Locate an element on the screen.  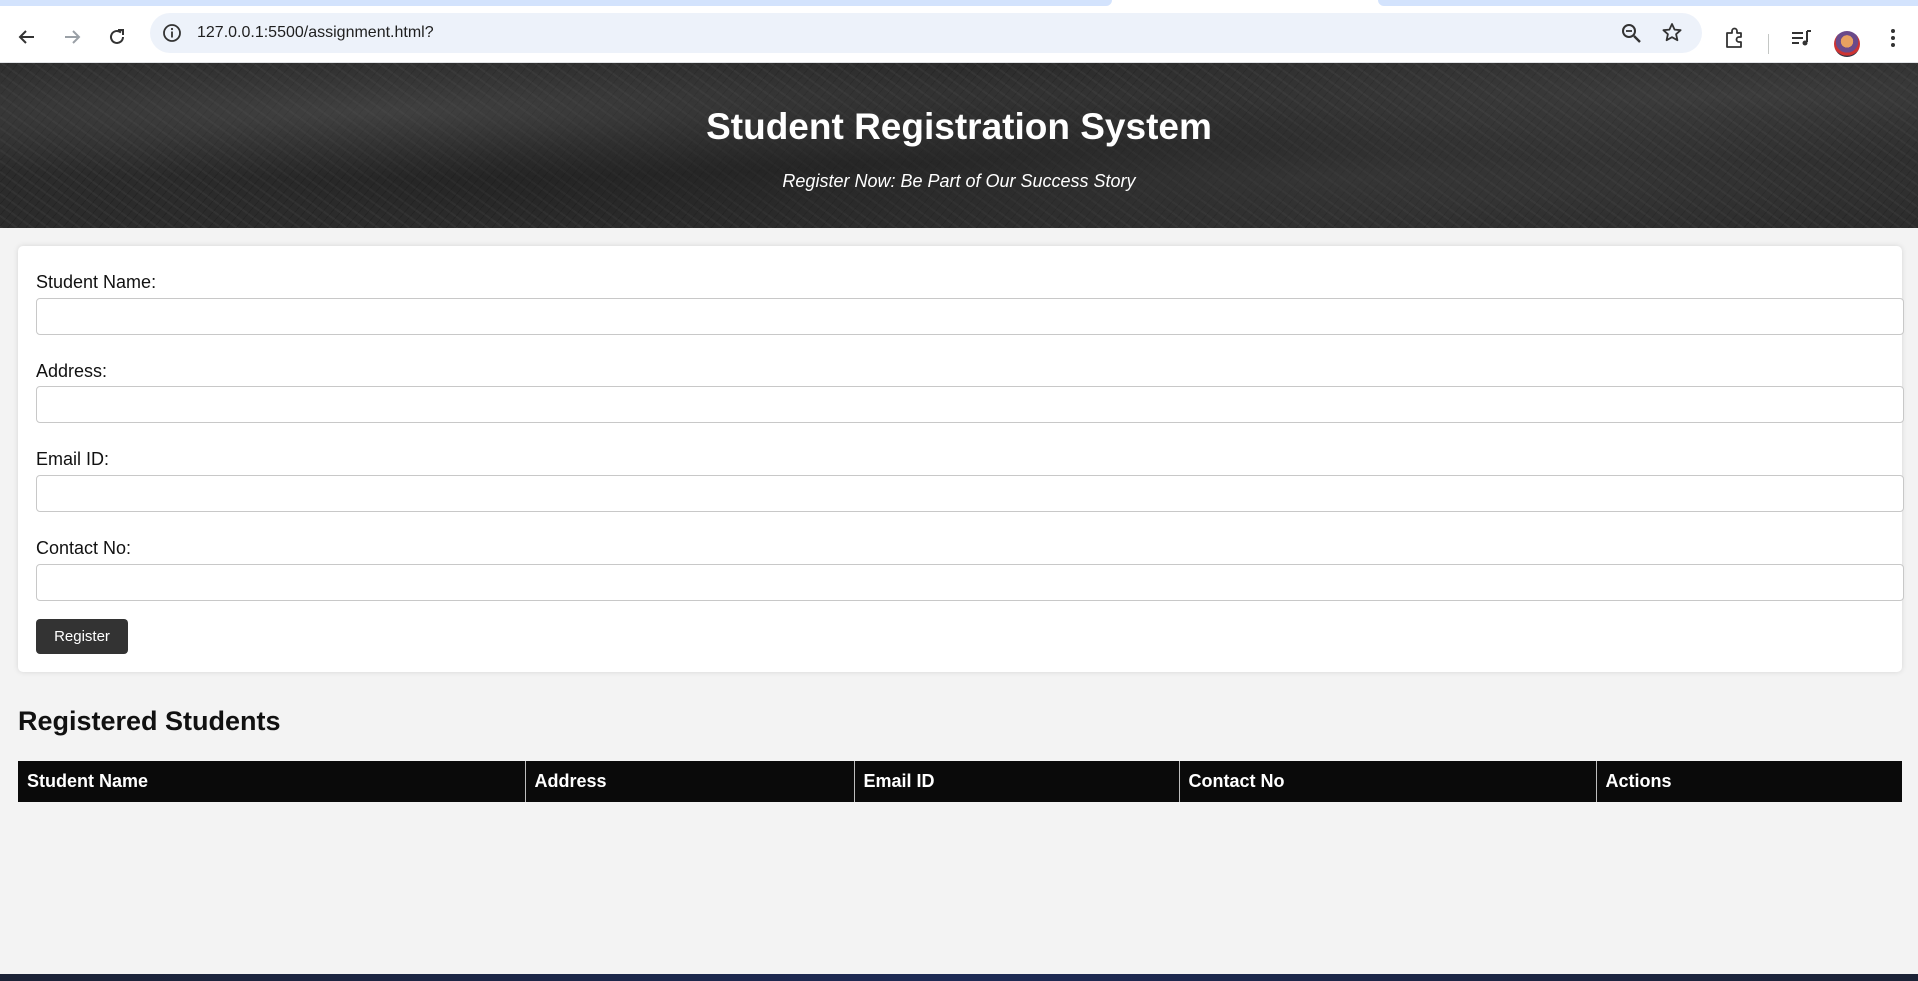
email-id-label: Email ID: is located at coordinates (73, 459).